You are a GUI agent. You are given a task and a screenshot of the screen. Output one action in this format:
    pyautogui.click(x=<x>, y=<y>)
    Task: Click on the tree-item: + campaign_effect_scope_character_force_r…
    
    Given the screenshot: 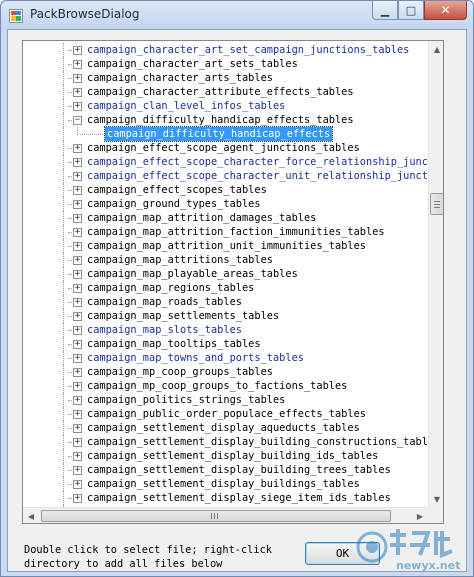 What is the action you would take?
    pyautogui.click(x=225, y=162)
    